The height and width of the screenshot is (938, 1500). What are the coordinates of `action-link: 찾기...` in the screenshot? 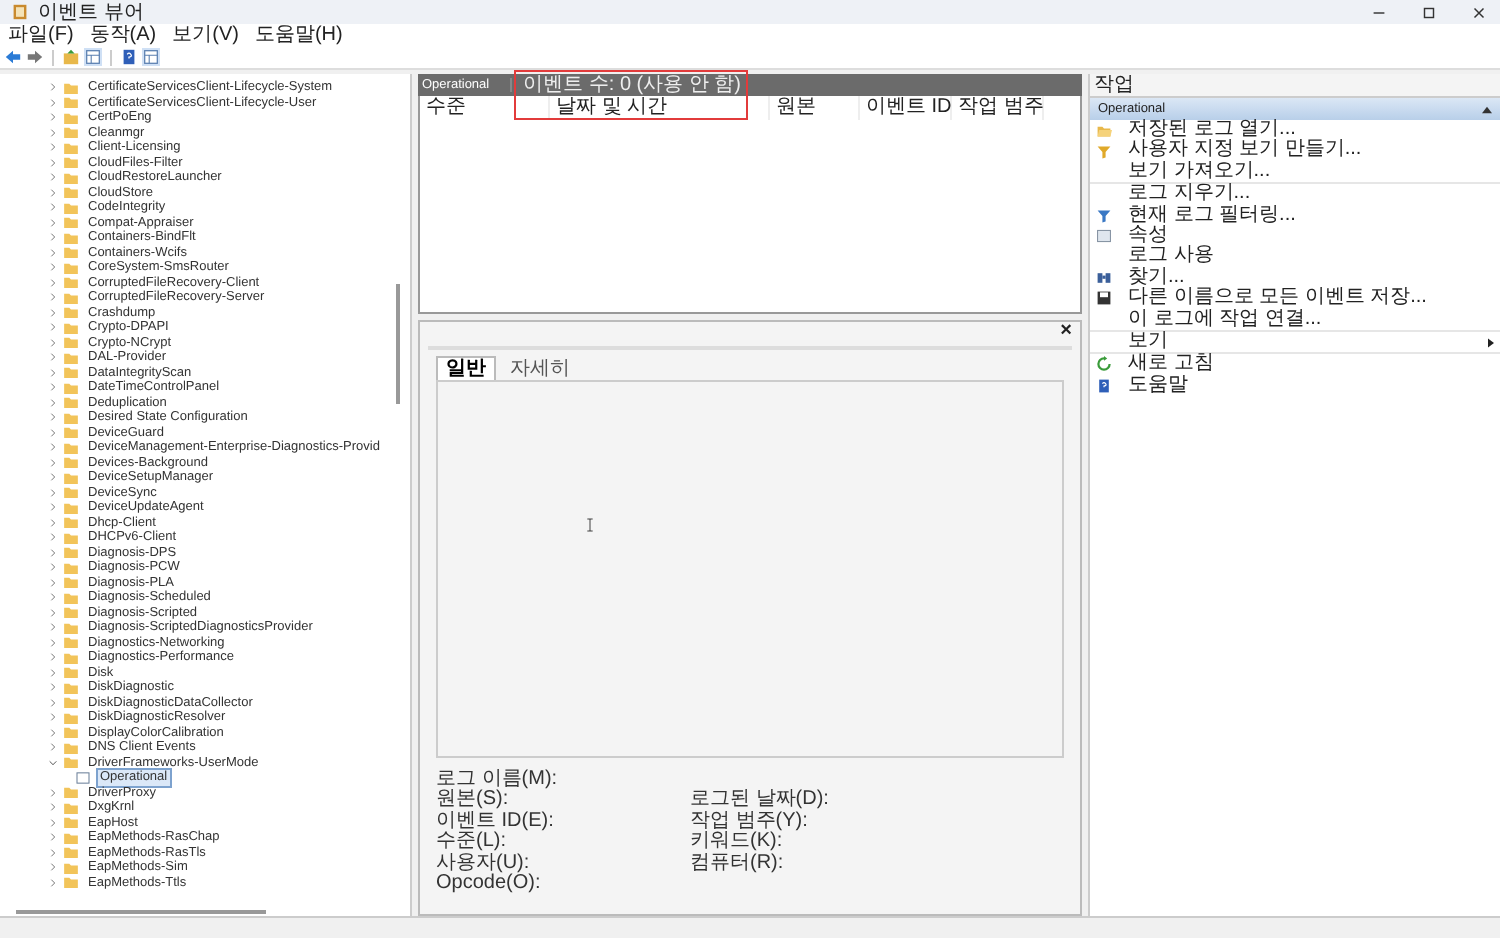 It's located at (1295, 278).